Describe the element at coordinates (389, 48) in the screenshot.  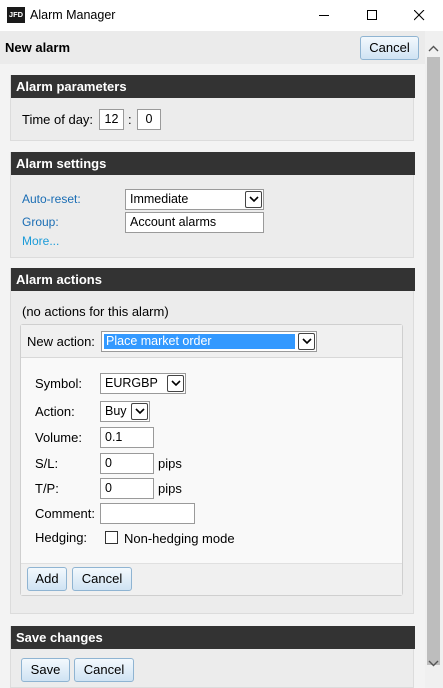
I see `header-cancel-button: Cancel` at that location.